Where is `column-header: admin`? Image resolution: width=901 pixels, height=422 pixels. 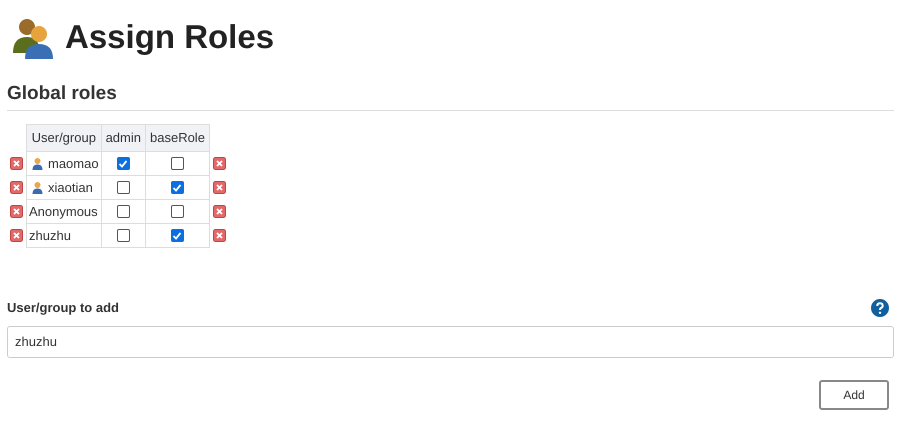 column-header: admin is located at coordinates (123, 138).